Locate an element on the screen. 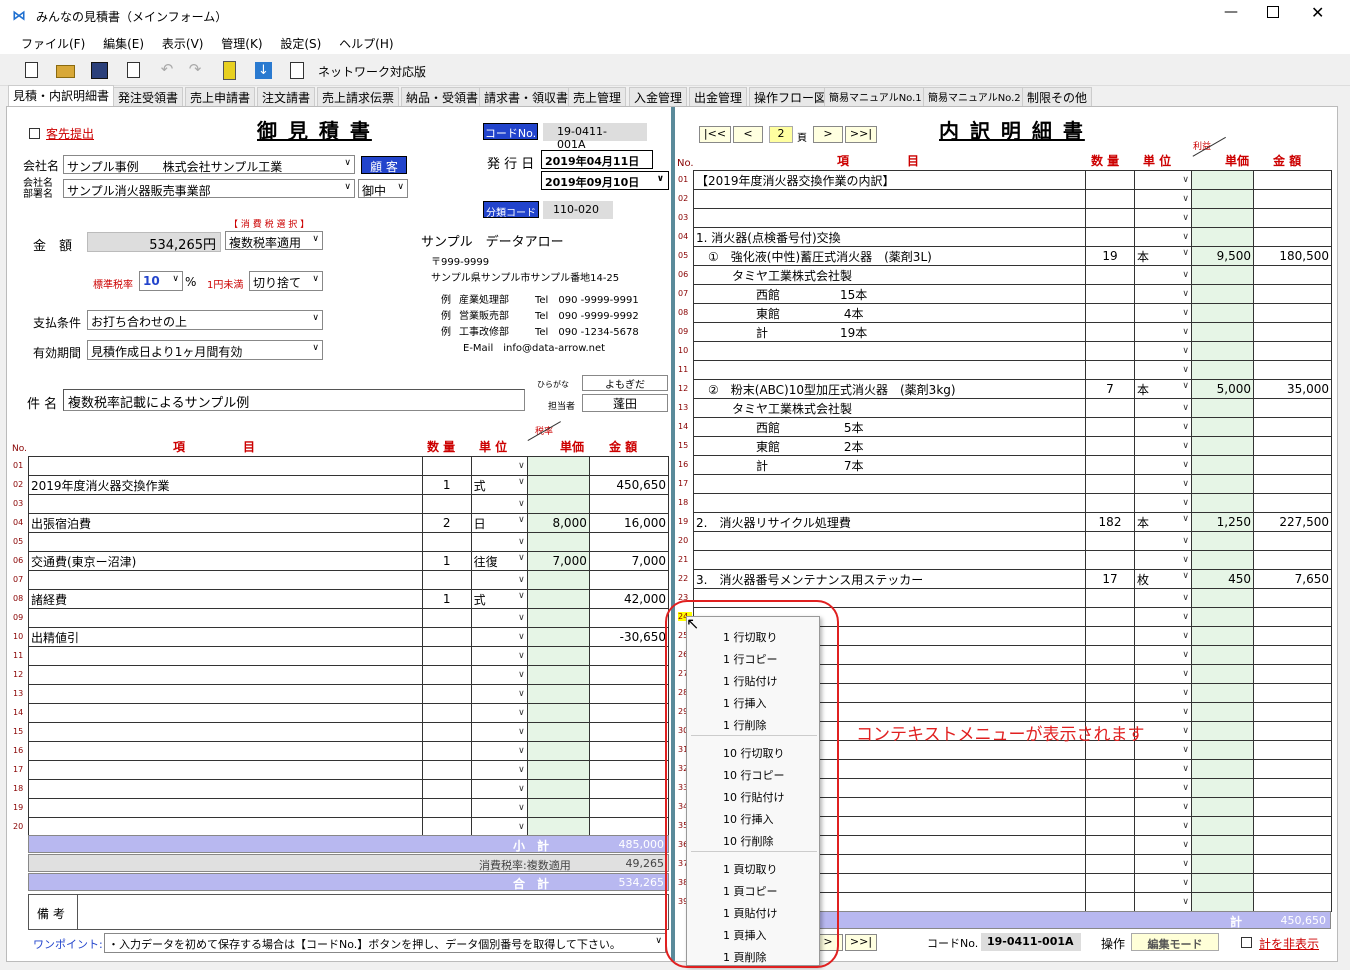 This screenshot has height=970, width=1350. tab-sales-request: 売上申請書 is located at coordinates (220, 96).